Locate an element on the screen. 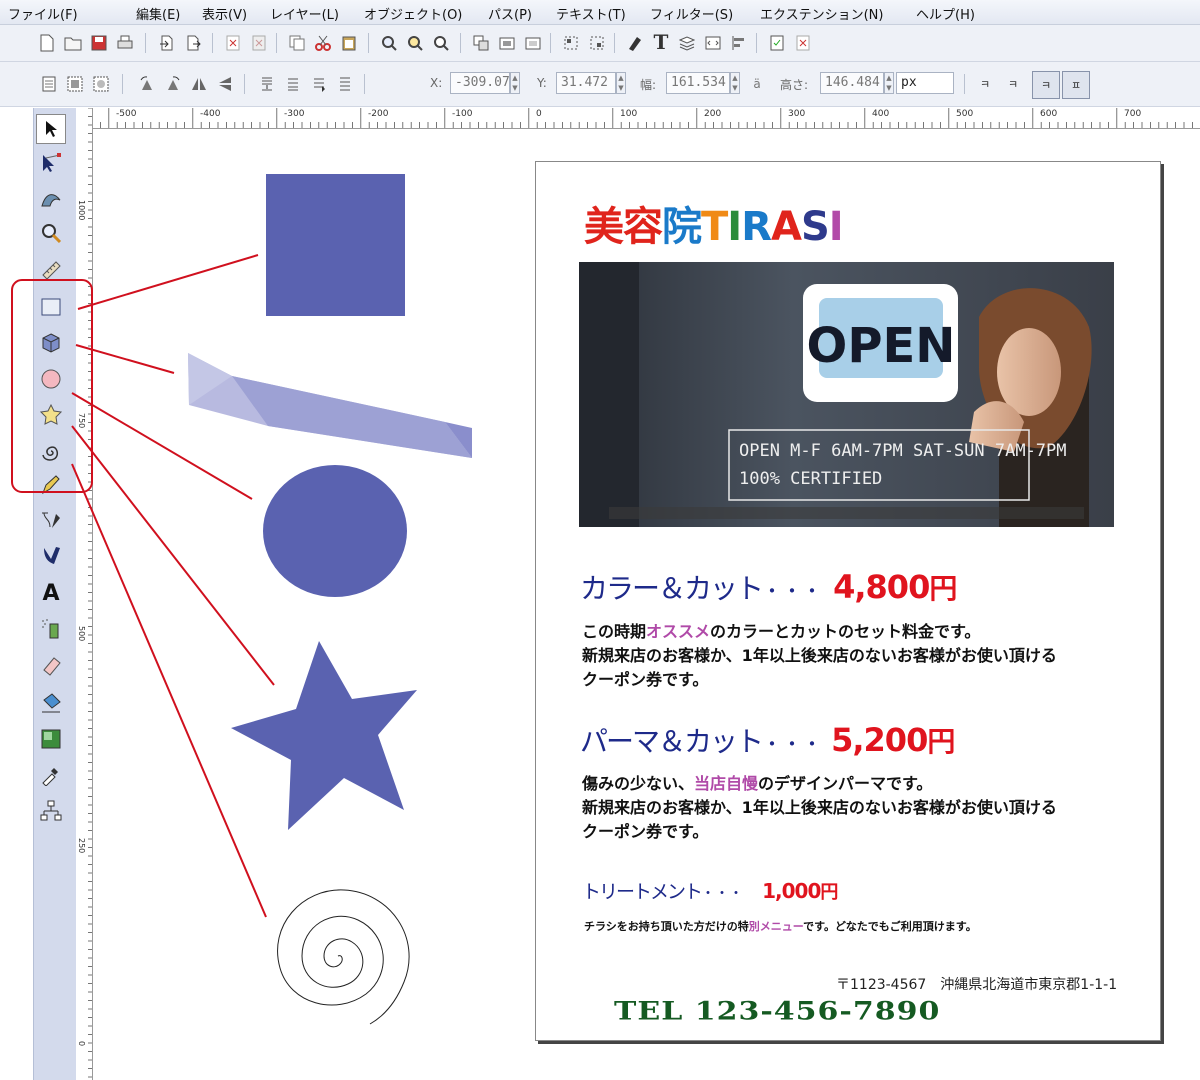 The width and height of the screenshot is (1200, 1080). transform-patterns-icon: ㅍ is located at coordinates (1076, 85).